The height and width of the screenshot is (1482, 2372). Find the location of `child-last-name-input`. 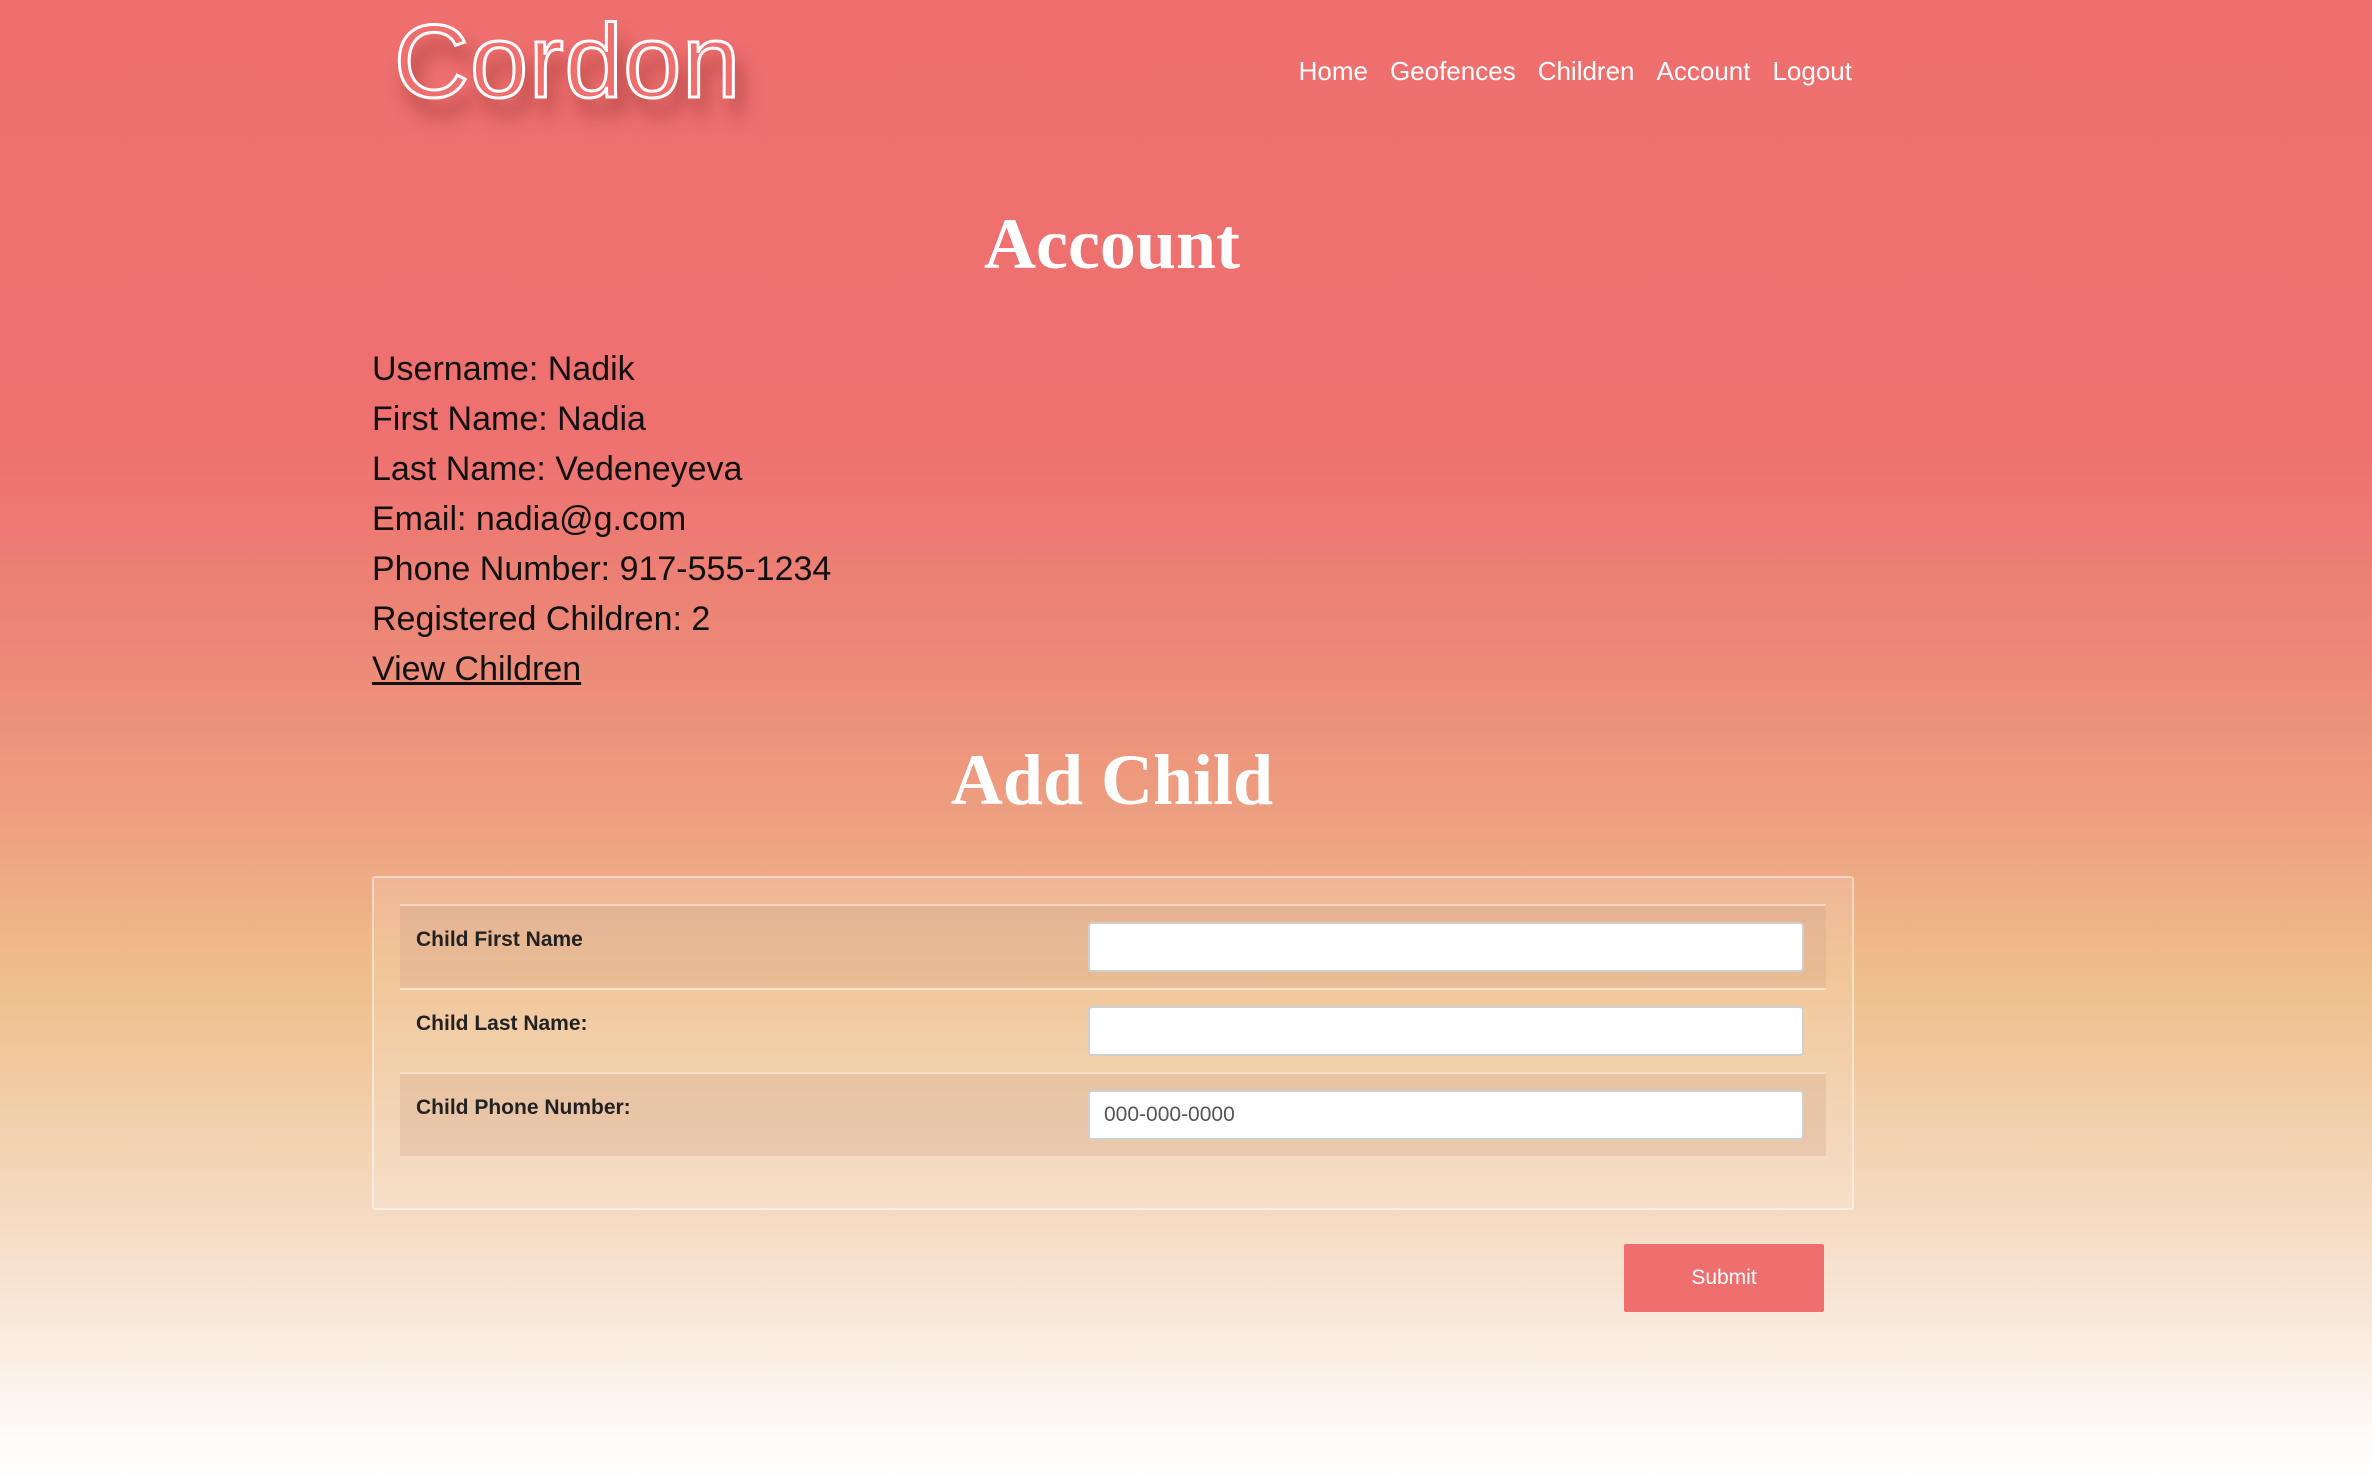

child-last-name-input is located at coordinates (1446, 1031).